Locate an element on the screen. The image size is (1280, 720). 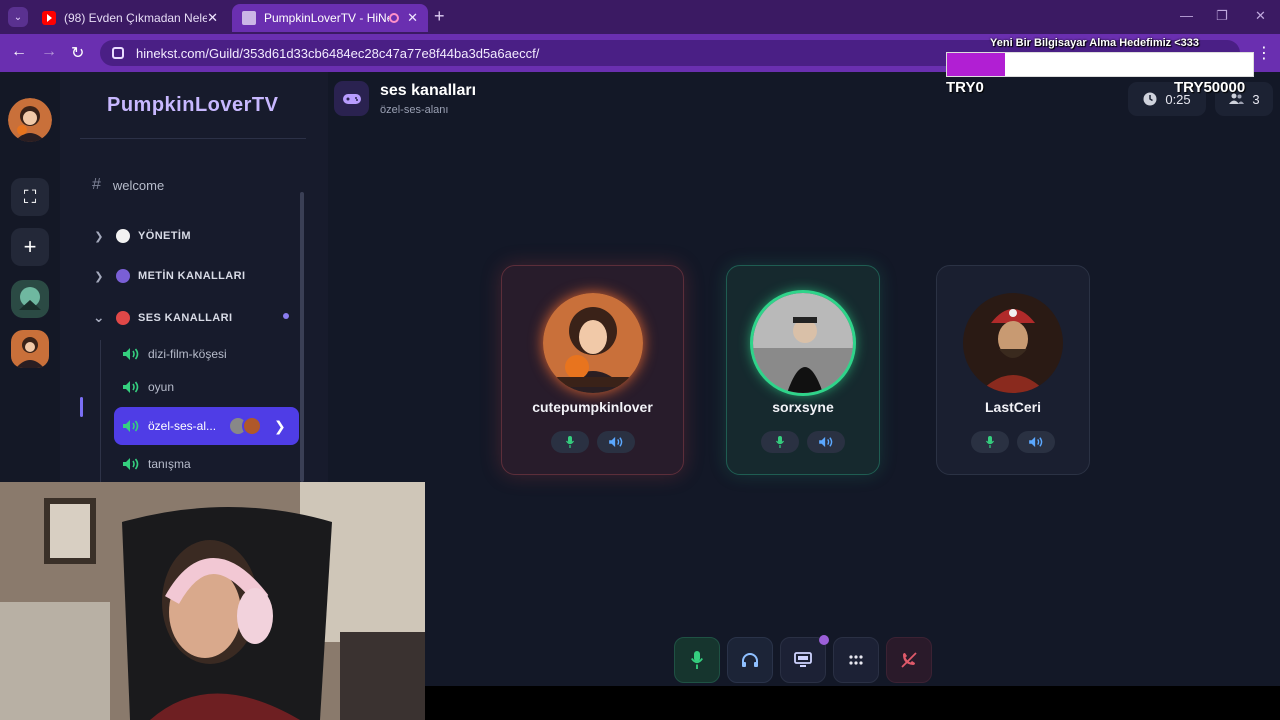
participant-name: cutepumpkinlover is located at coordinates (592, 407).